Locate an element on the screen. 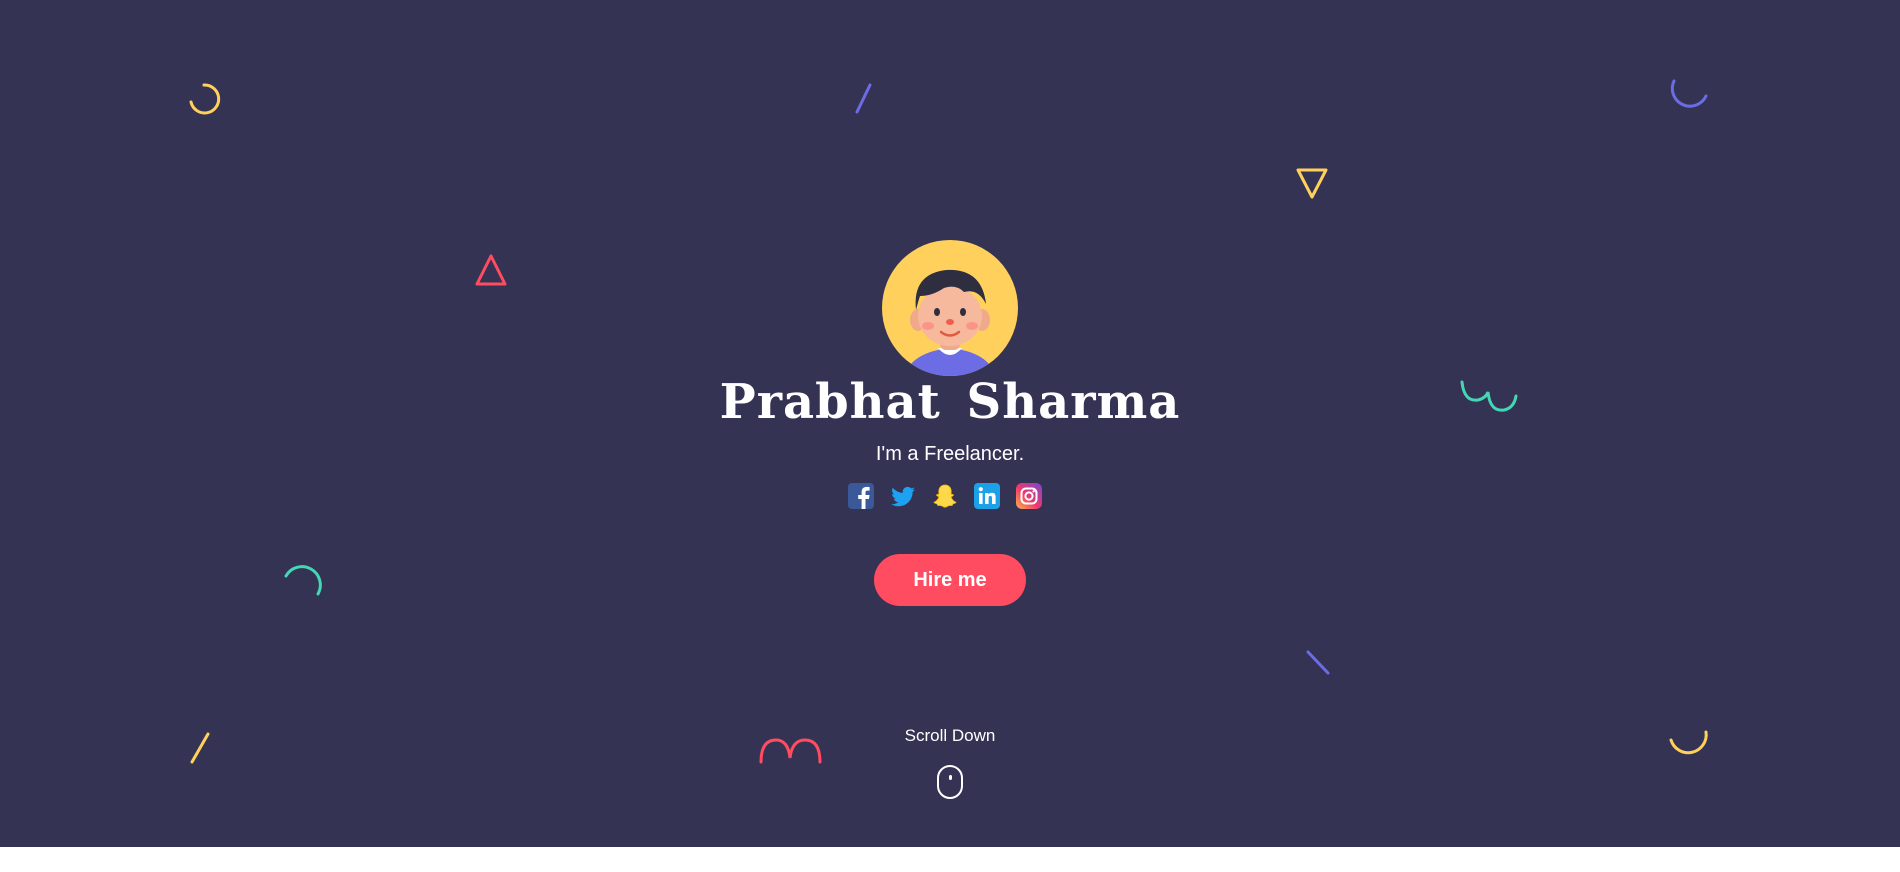  linkedin-icon is located at coordinates (987, 496).